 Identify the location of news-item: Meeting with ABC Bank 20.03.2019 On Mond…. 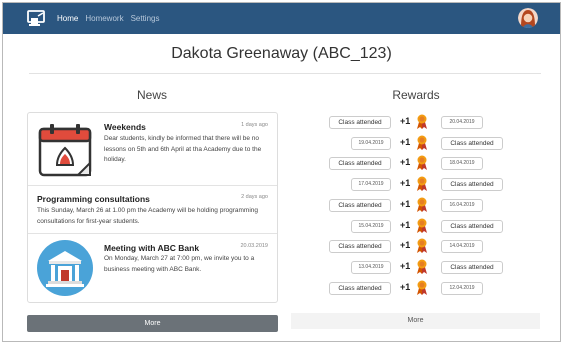
(152, 268).